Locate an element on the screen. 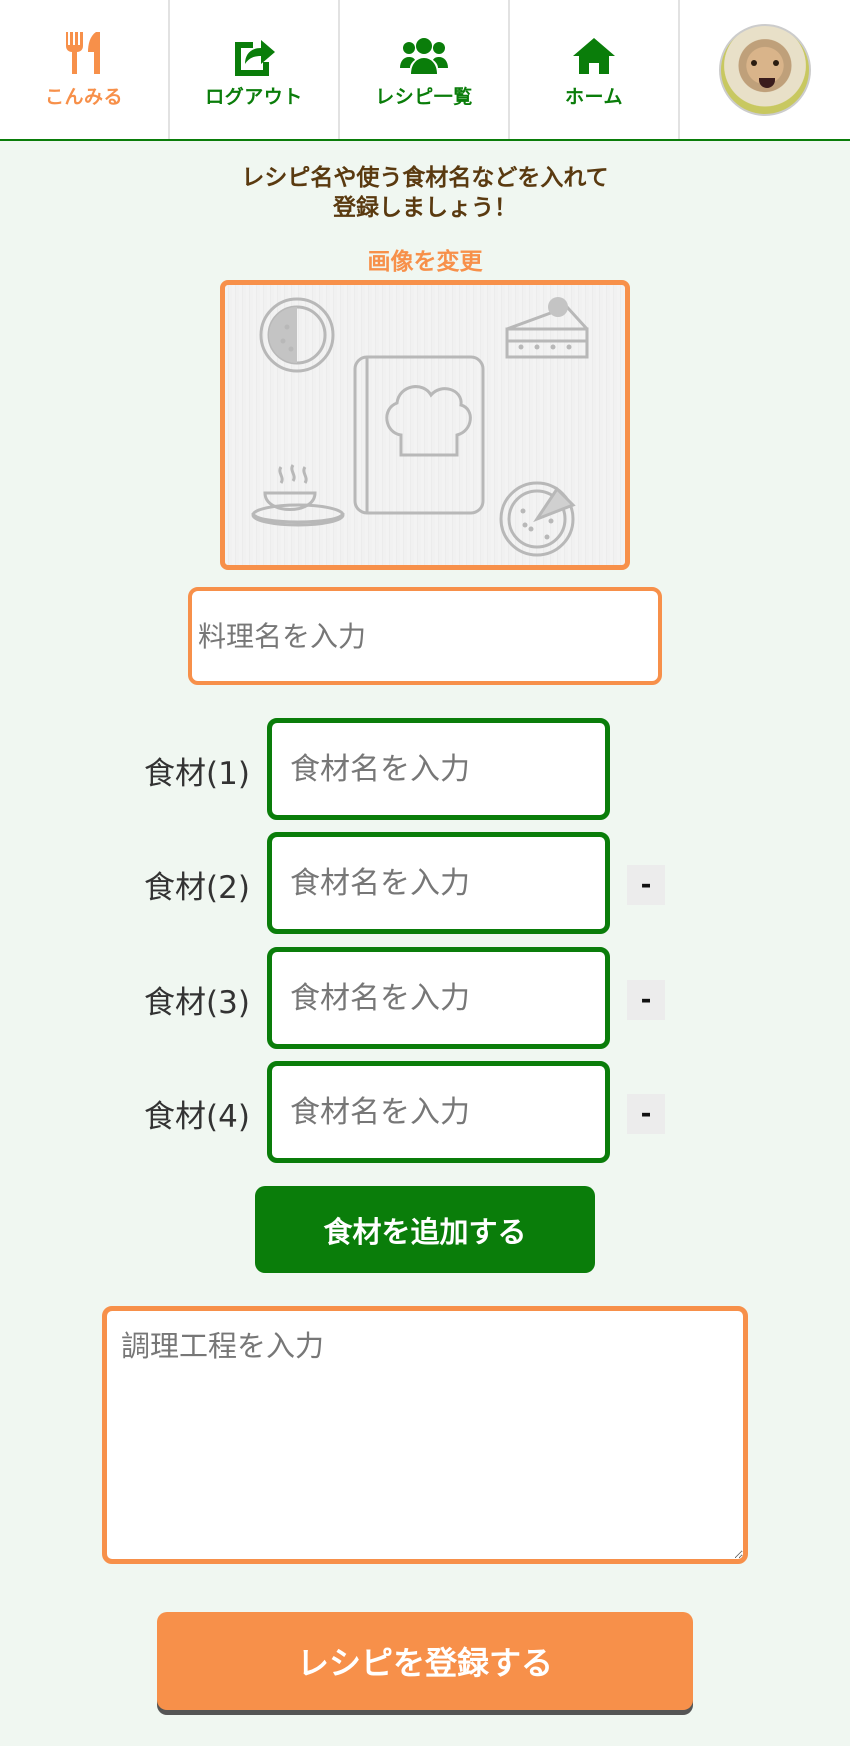  ingredient-label: 食材(4) is located at coordinates (197, 1117).